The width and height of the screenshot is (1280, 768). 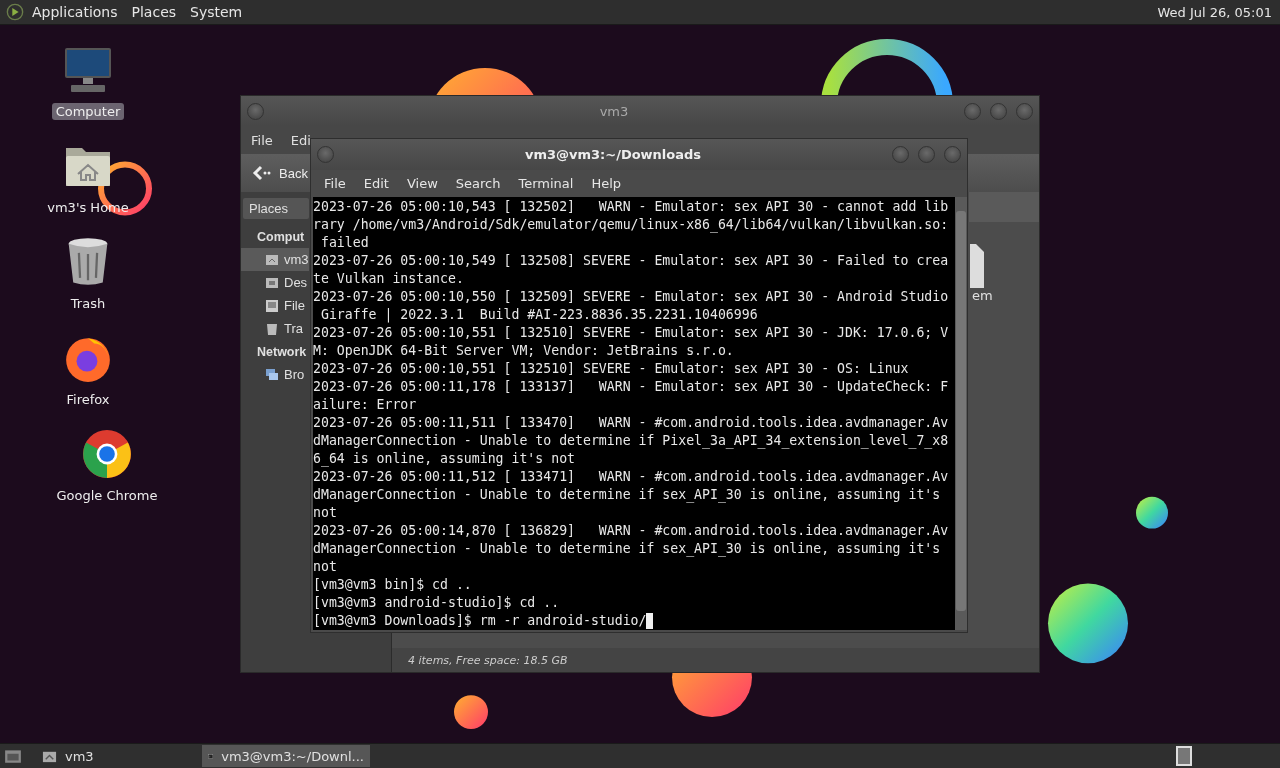 What do you see at coordinates (376, 183) in the screenshot?
I see `menu-item: Edit` at bounding box center [376, 183].